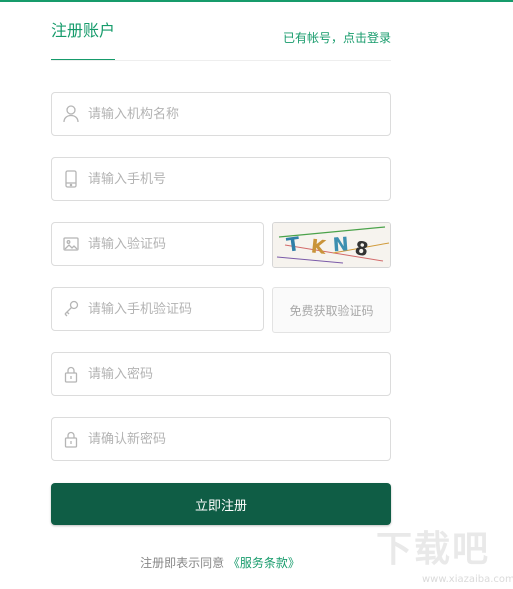 The width and height of the screenshot is (513, 589). What do you see at coordinates (264, 563) in the screenshot?
I see `terms-link: 《服务条款》` at bounding box center [264, 563].